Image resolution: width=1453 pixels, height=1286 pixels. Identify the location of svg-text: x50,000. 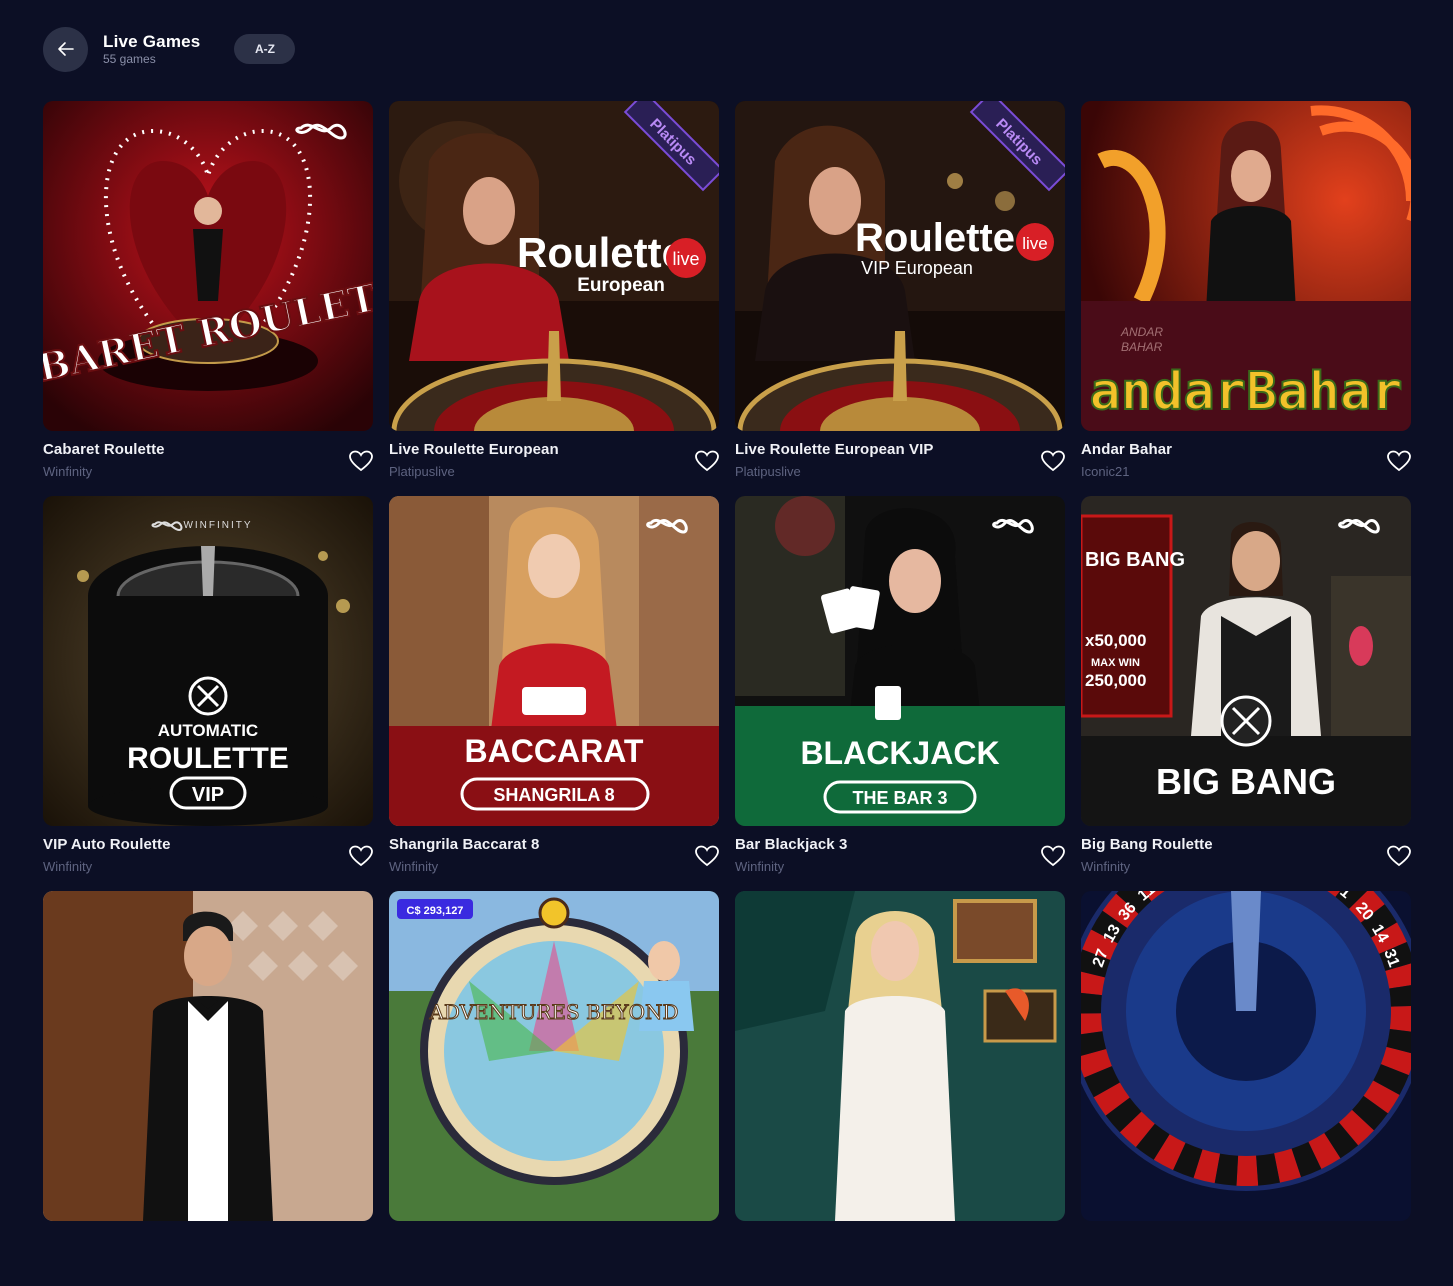
(1115, 640).